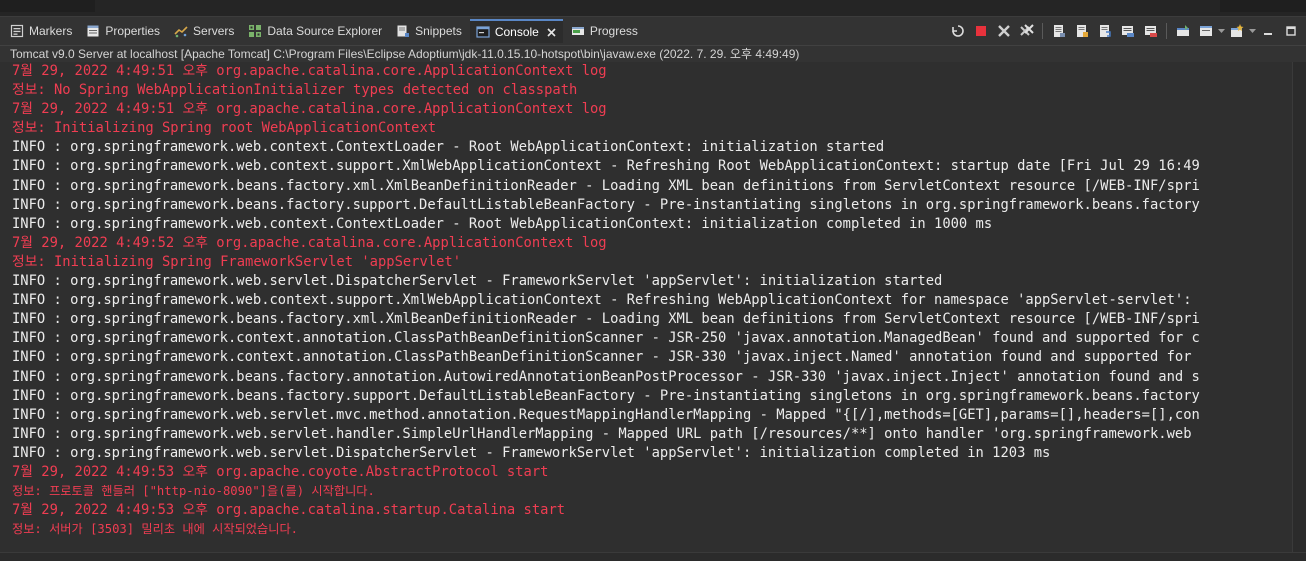  What do you see at coordinates (1268, 31) in the screenshot?
I see `minimize-icon` at bounding box center [1268, 31].